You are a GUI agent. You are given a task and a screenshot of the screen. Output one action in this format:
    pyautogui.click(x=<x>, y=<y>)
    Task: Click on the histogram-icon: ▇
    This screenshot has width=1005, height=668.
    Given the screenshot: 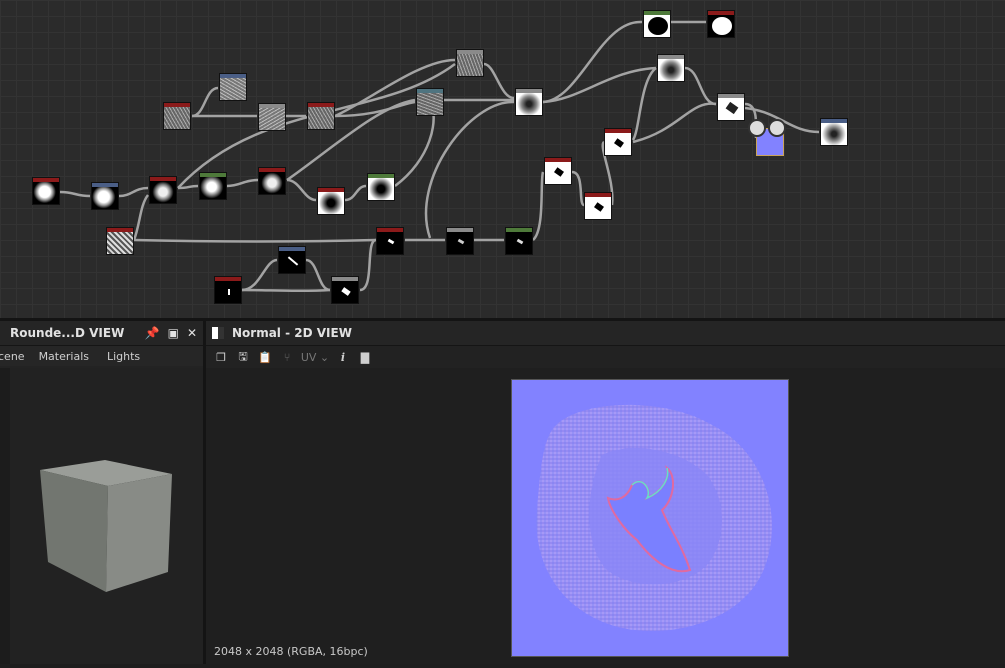 What is the action you would take?
    pyautogui.click(x=365, y=357)
    